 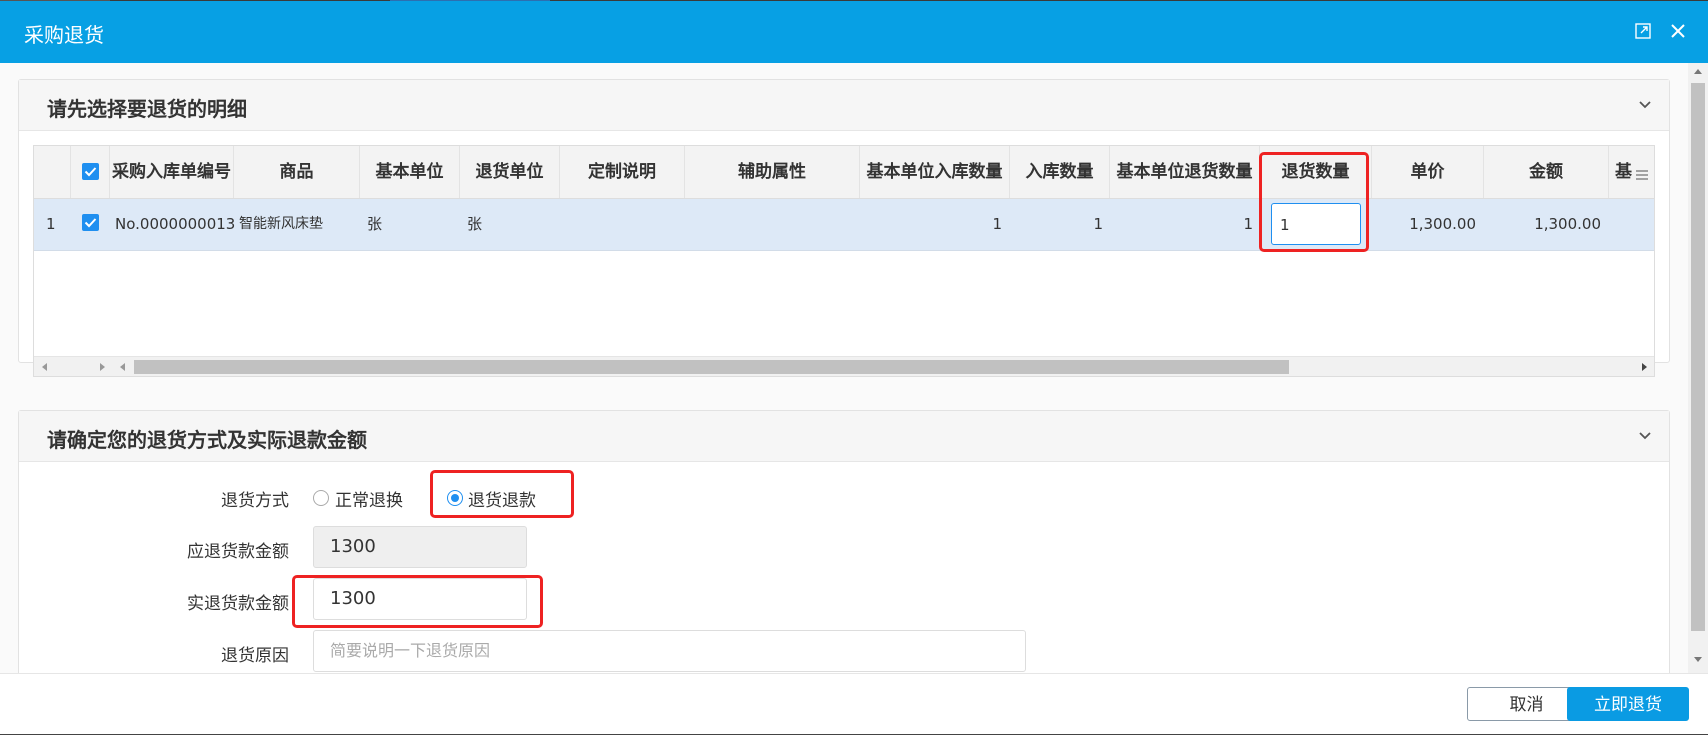 What do you see at coordinates (1185, 172) in the screenshot?
I see `col-header-base-return-qty: 基本单位退货数量` at bounding box center [1185, 172].